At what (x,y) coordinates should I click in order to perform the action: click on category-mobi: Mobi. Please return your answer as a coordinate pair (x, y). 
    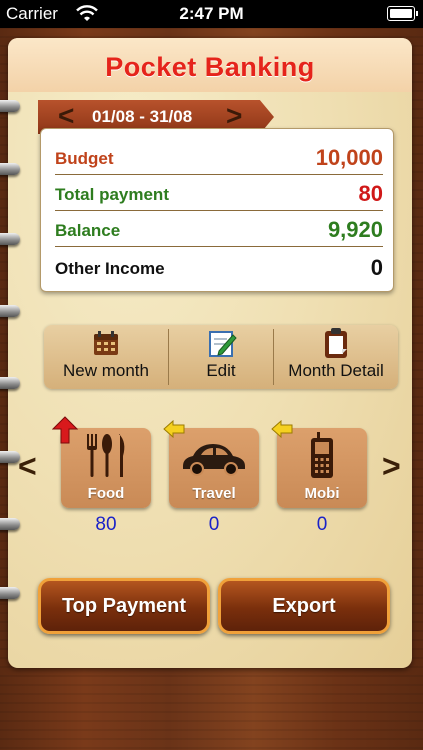
    Looking at the image, I should click on (322, 468).